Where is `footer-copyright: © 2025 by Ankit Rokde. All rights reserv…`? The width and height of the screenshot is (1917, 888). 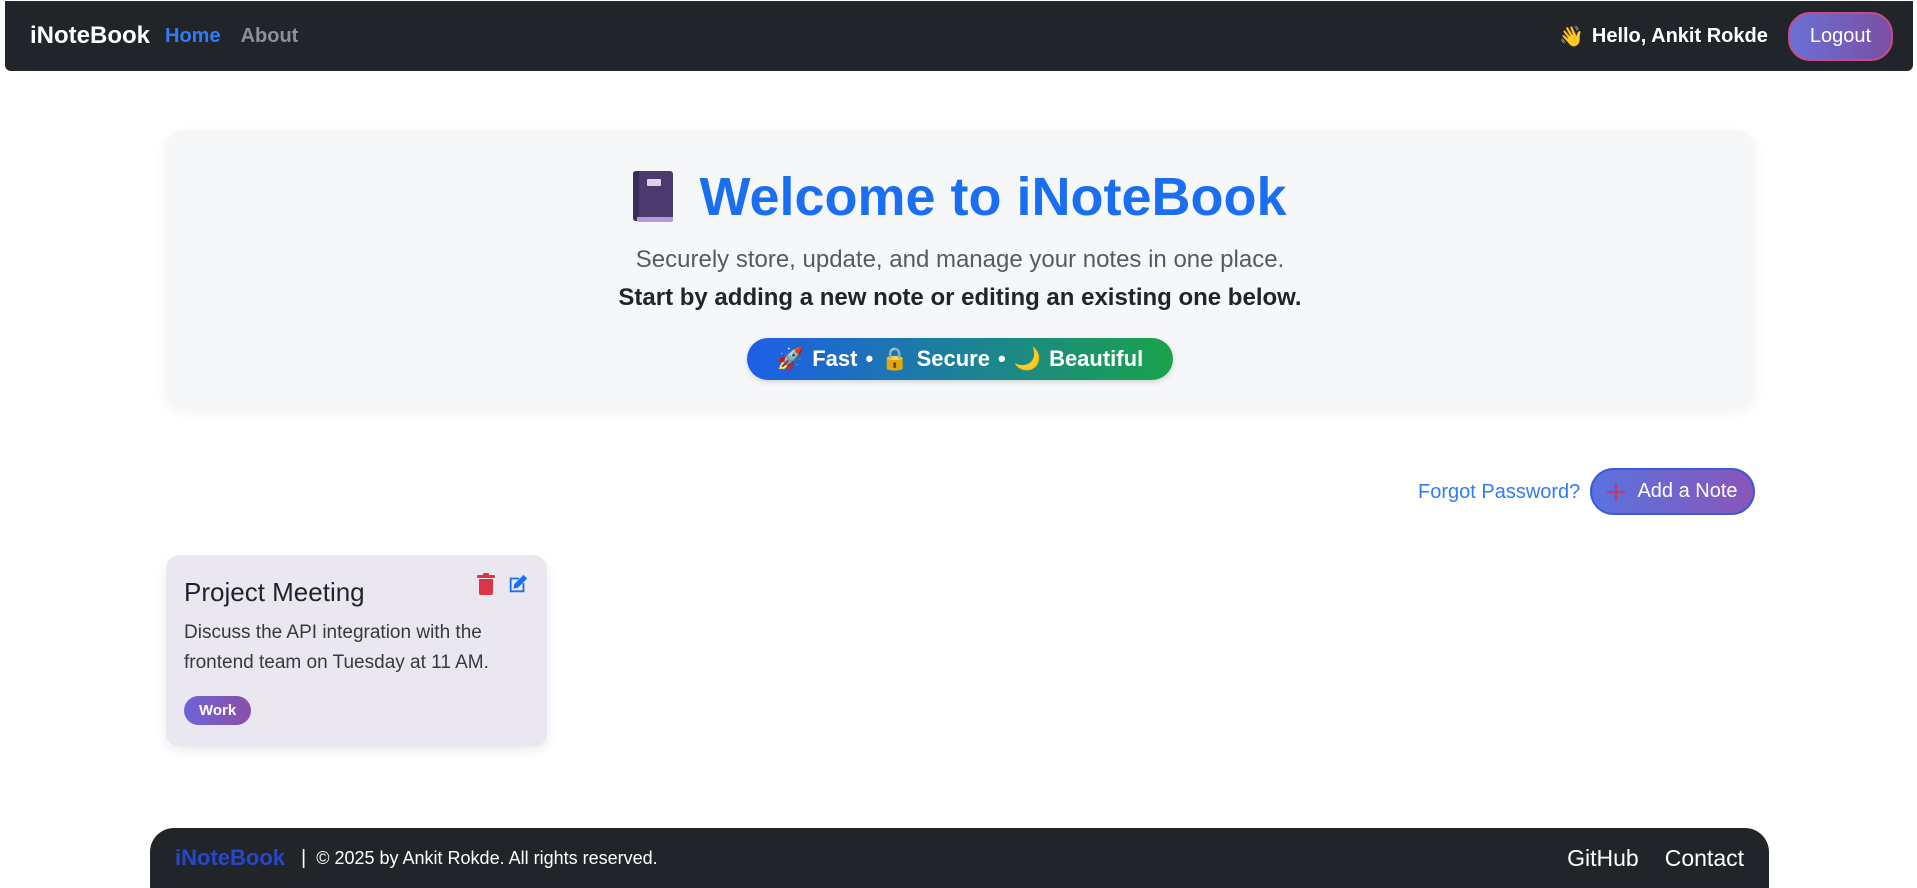 footer-copyright: © 2025 by Ankit Rokde. All rights reserv… is located at coordinates (487, 857).